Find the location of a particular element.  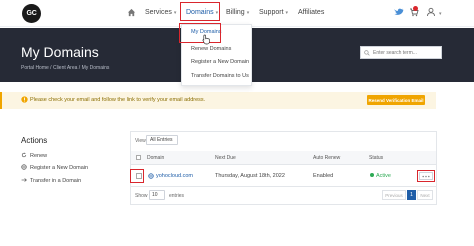

page-size-select: 10 is located at coordinates (157, 195).